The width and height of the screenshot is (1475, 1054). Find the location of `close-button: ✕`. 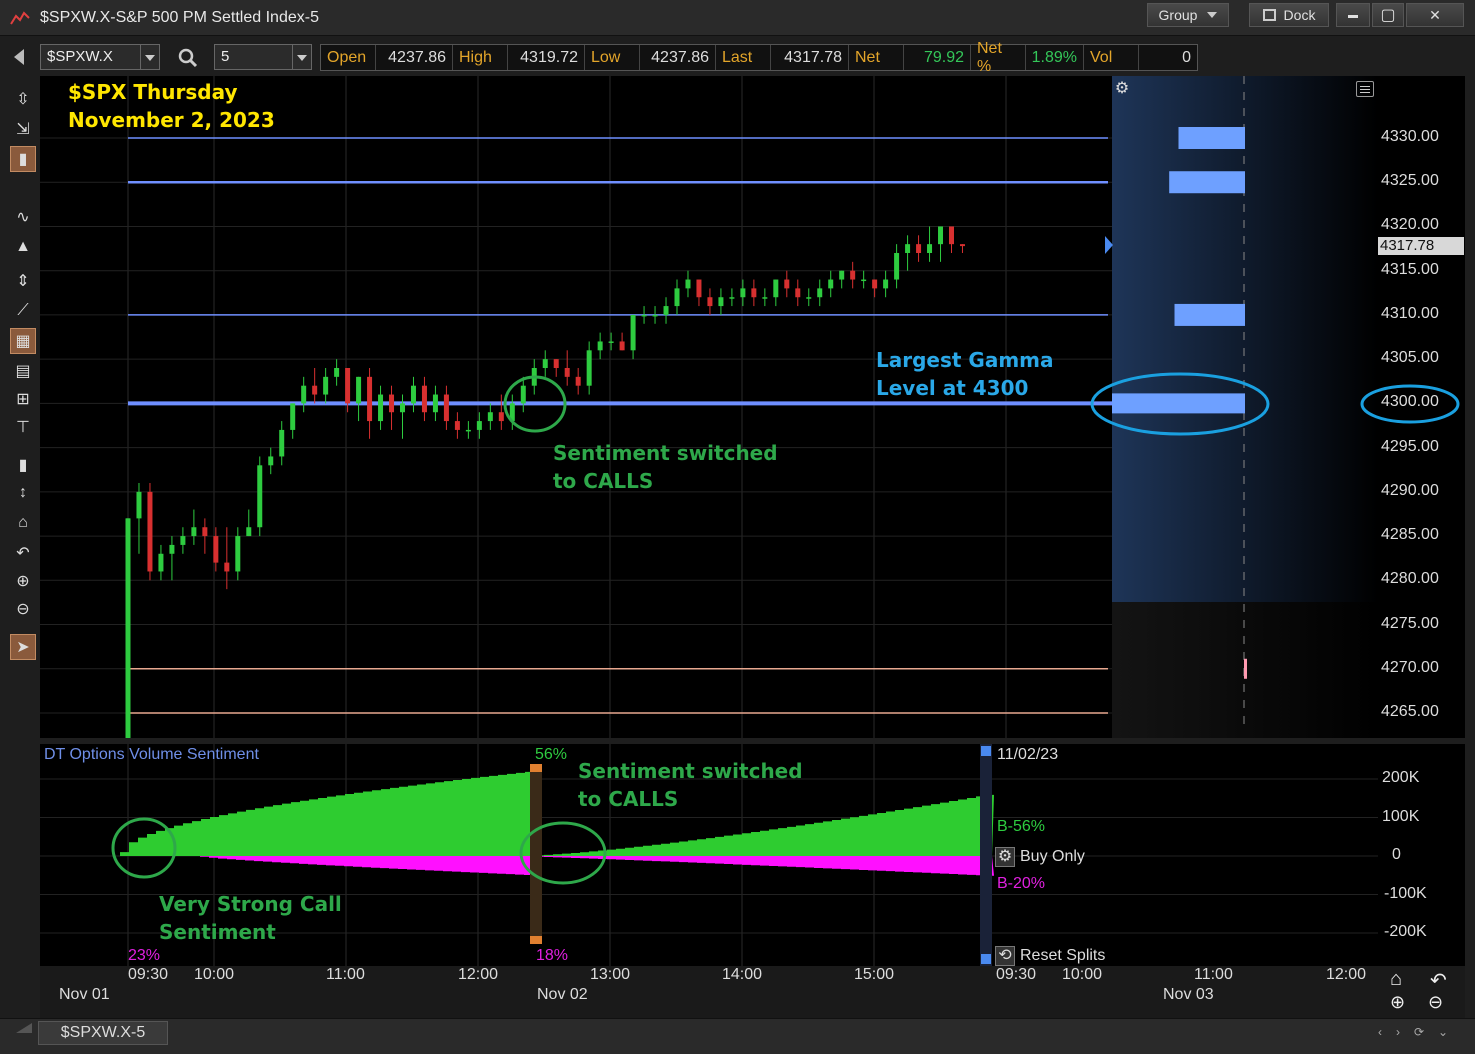

close-button: ✕ is located at coordinates (1435, 15).